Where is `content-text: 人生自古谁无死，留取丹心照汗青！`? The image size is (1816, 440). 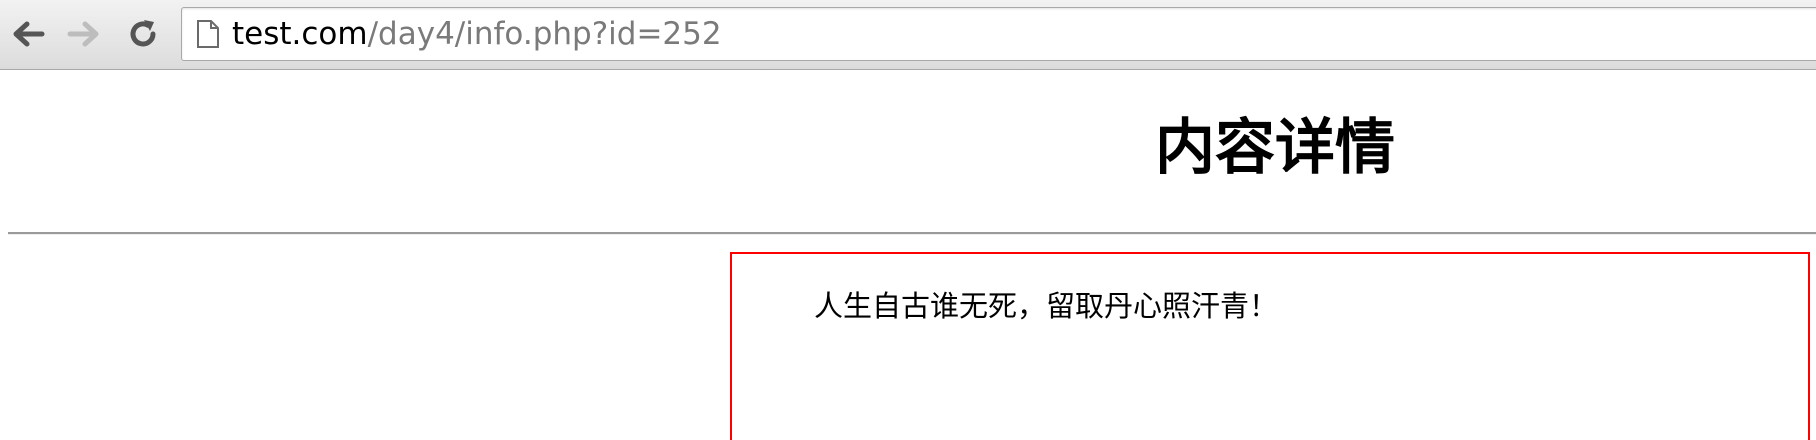 content-text: 人生自古谁无死，留取丹心照汗青！ is located at coordinates (1046, 306).